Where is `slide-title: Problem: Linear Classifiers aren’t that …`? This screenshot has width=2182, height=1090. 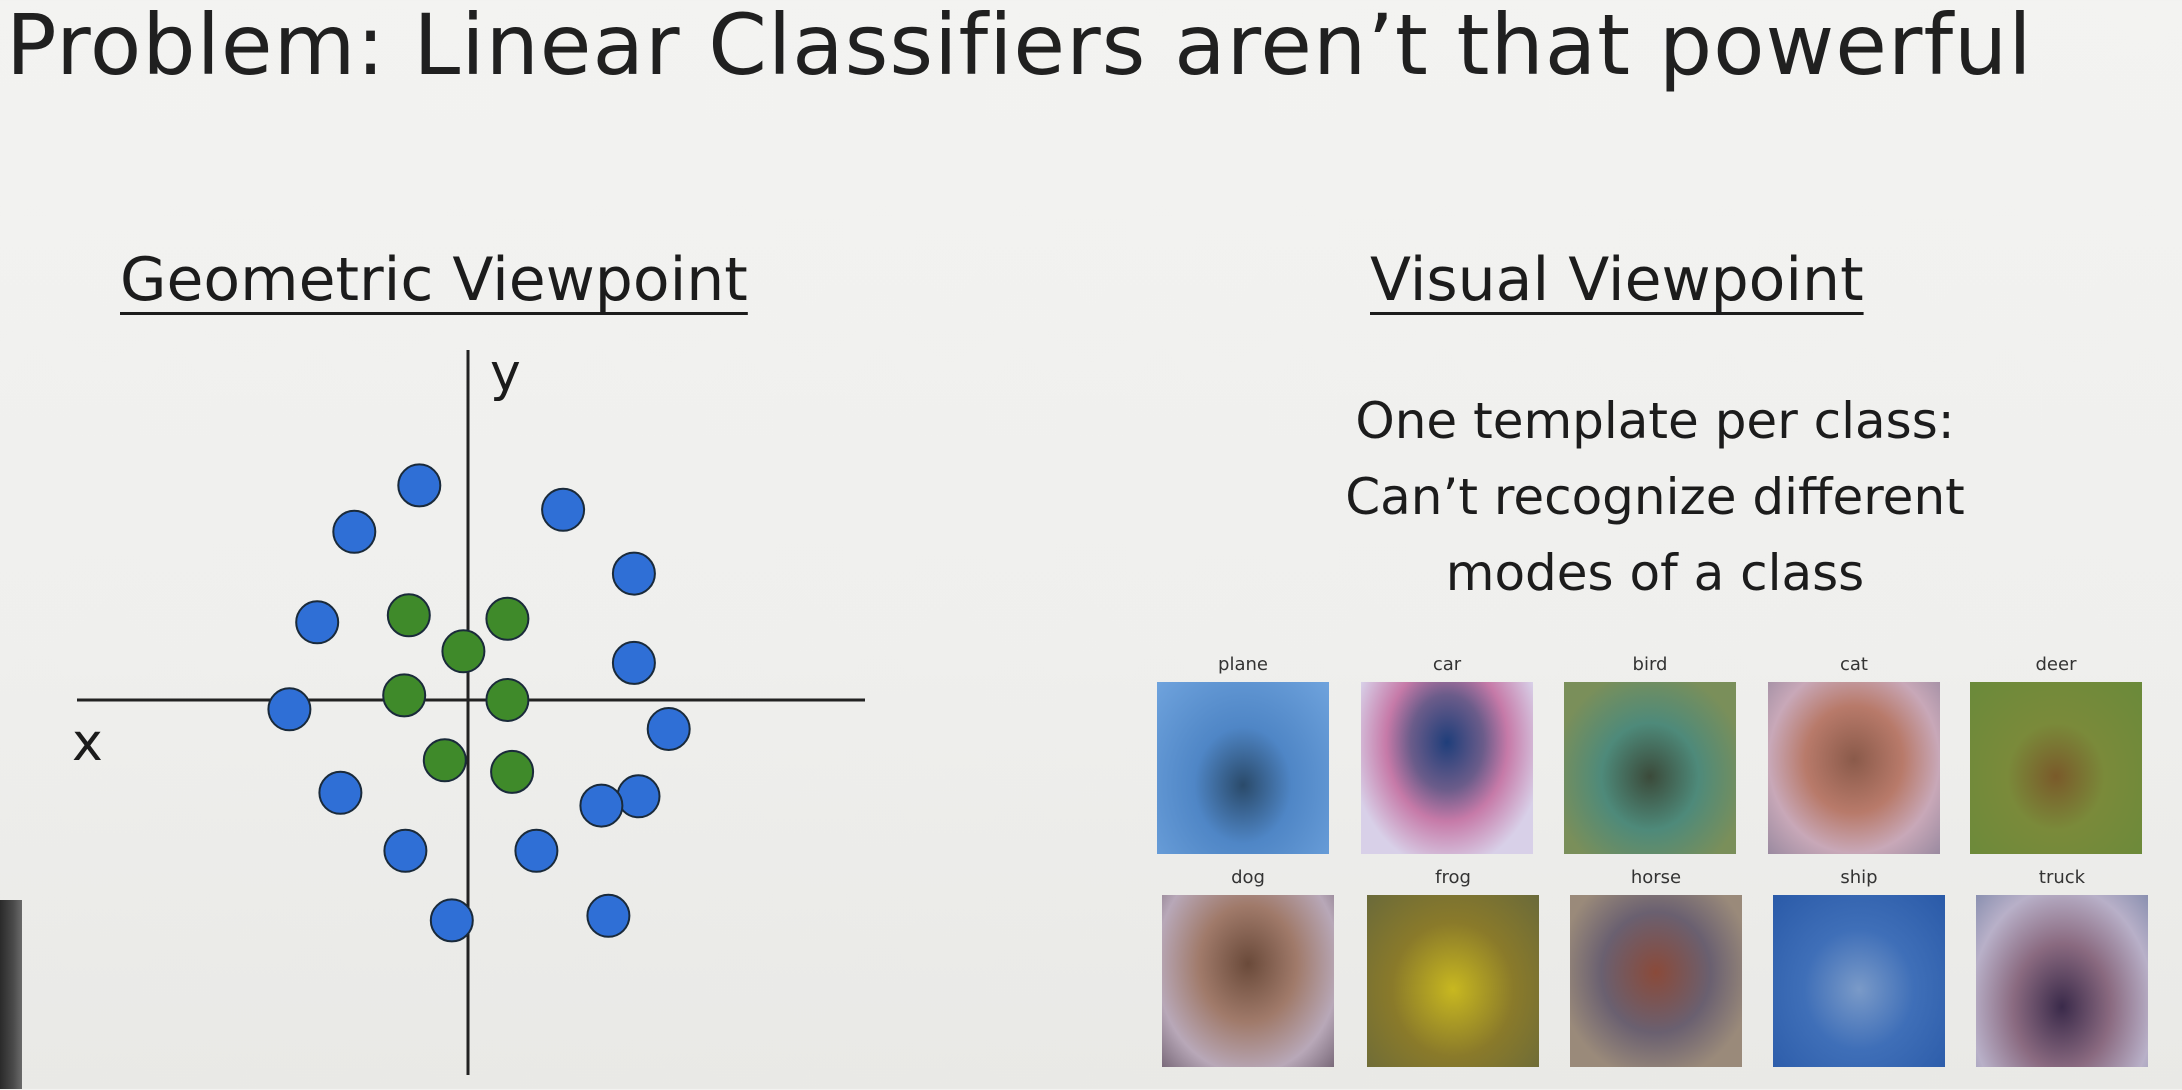
slide-title: Problem: Linear Classifiers aren’t that … is located at coordinates (1019, 47).